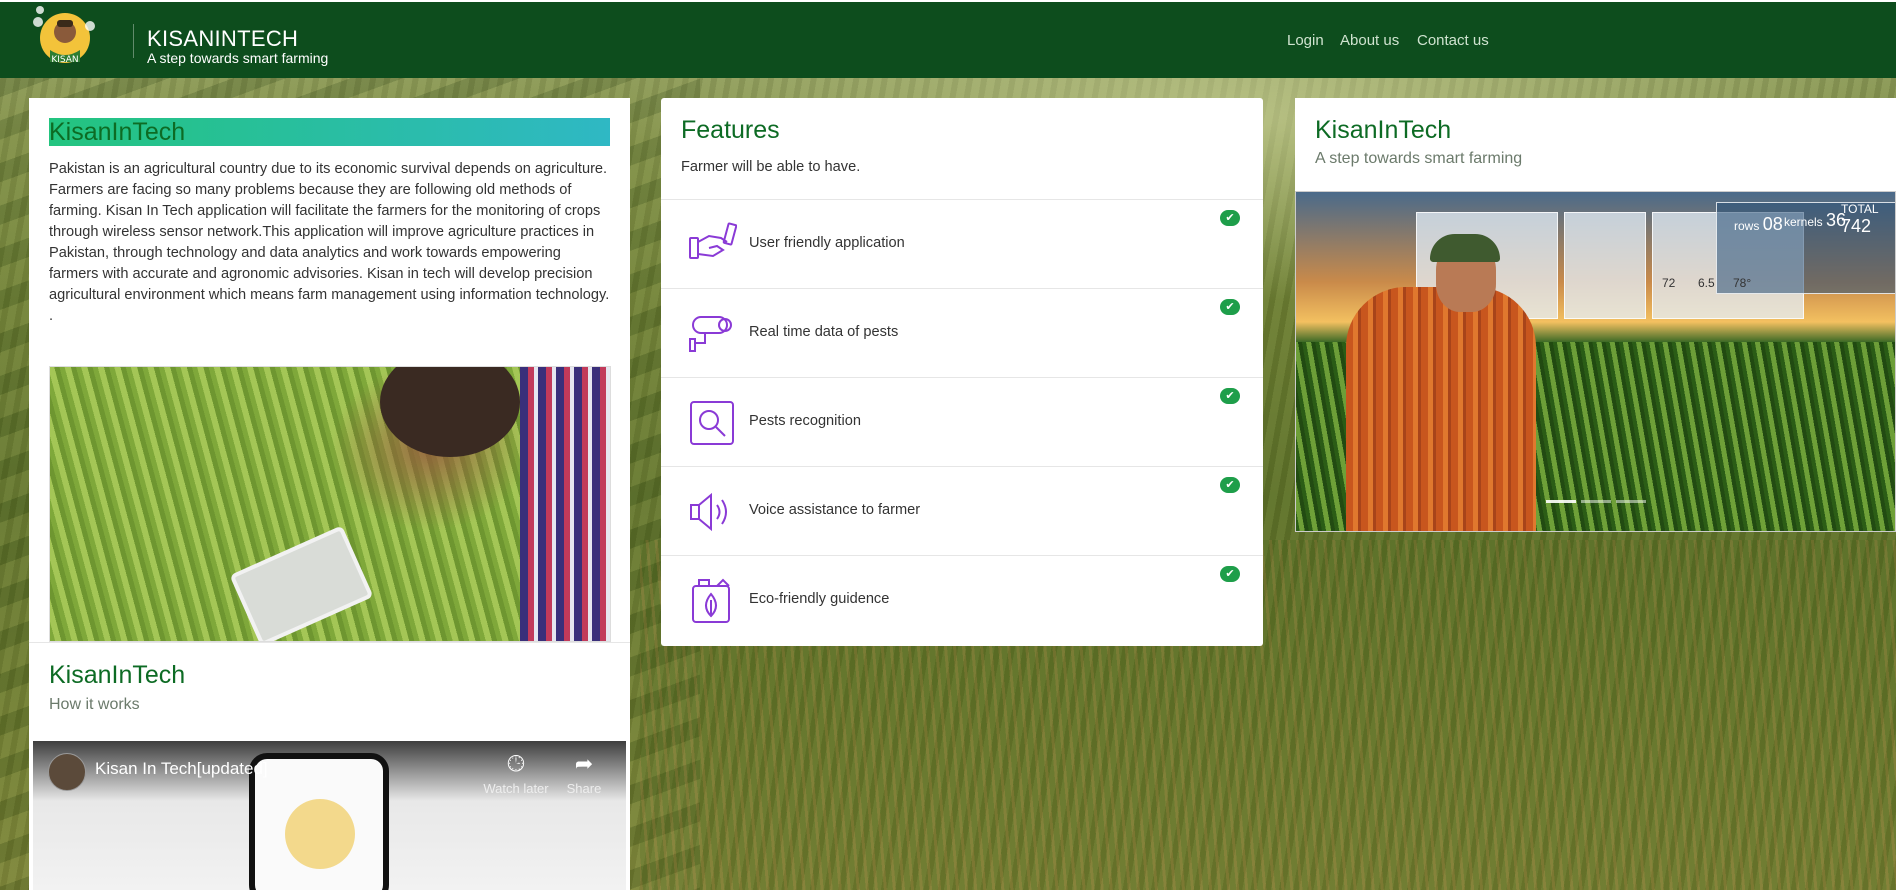 The width and height of the screenshot is (1896, 890). Describe the element at coordinates (330, 504) in the screenshot. I see `farmer-tablet-photo` at that location.